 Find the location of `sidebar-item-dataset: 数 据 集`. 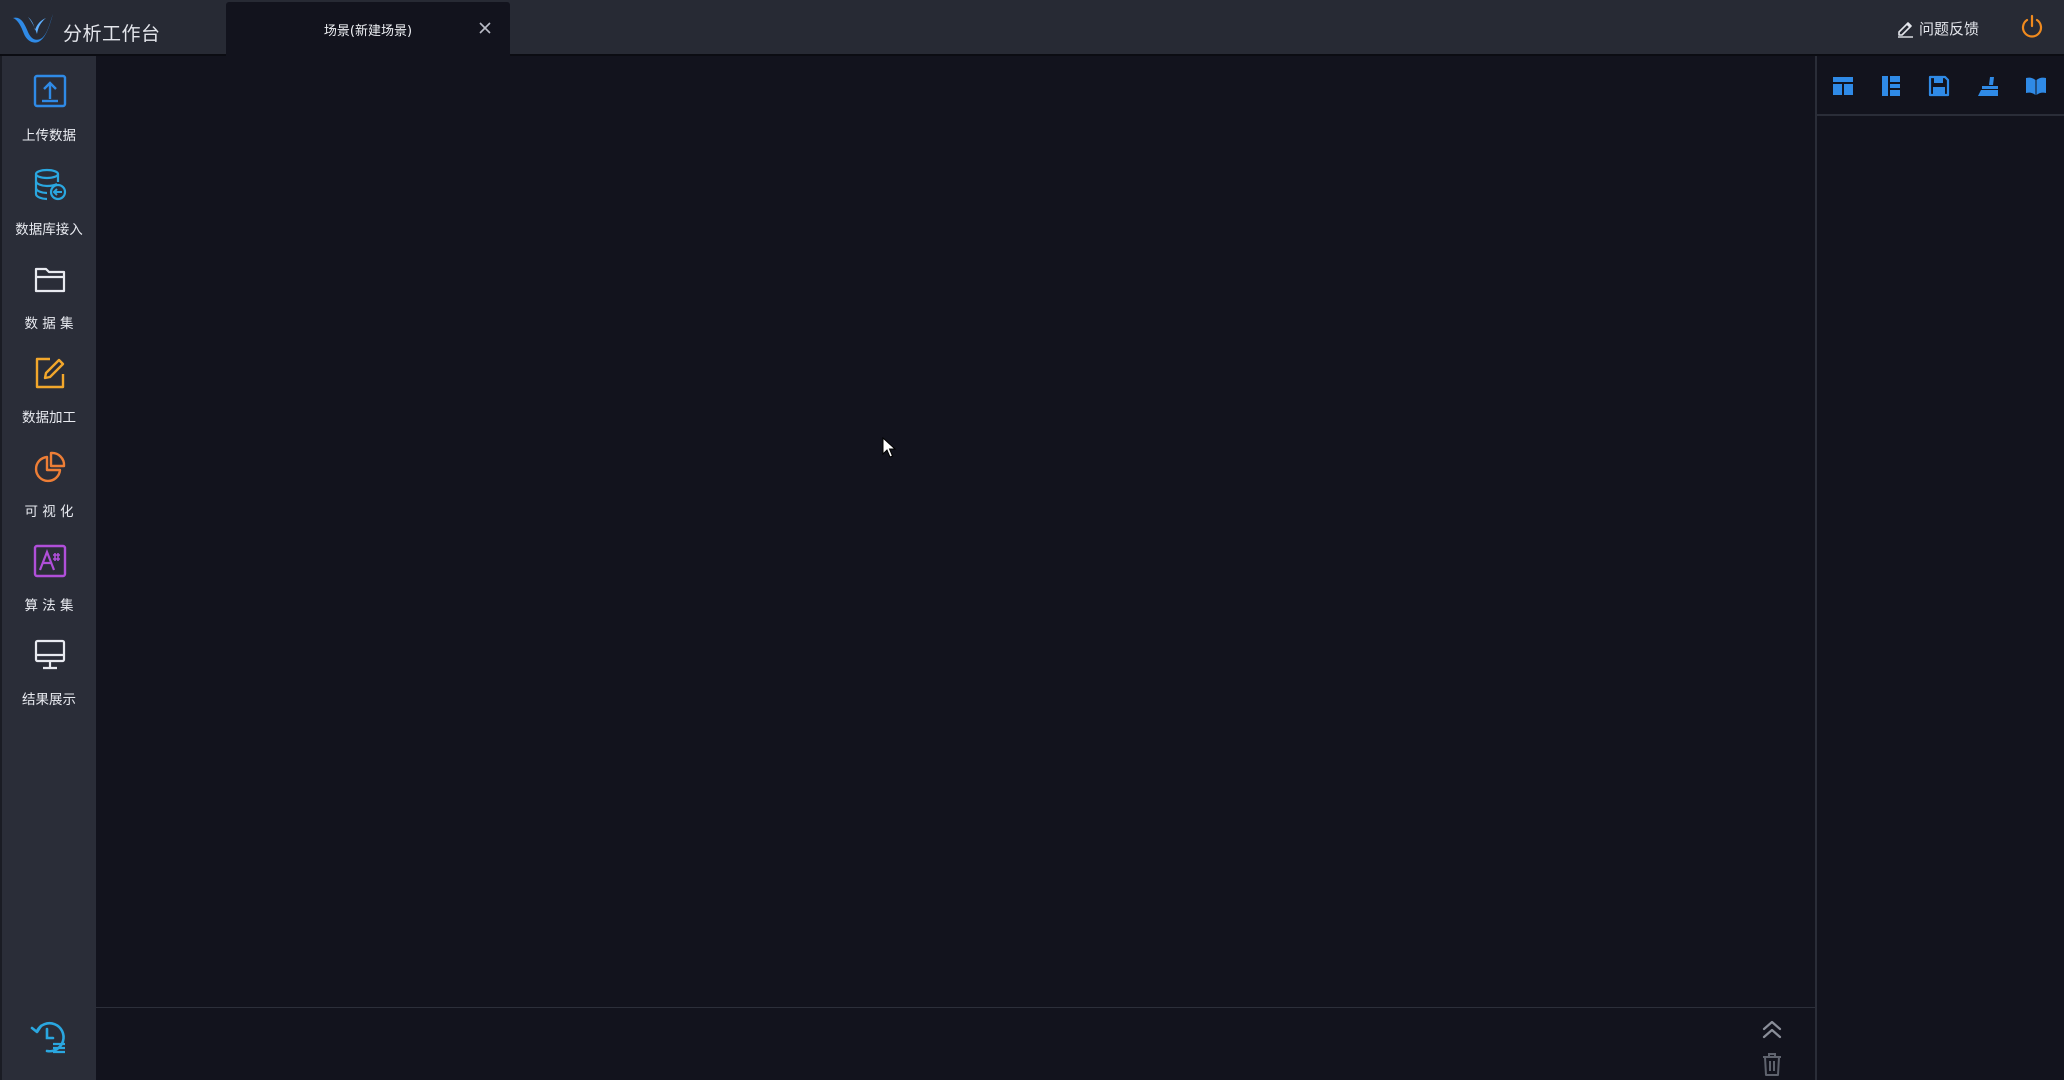

sidebar-item-dataset: 数 据 集 is located at coordinates (49, 292).